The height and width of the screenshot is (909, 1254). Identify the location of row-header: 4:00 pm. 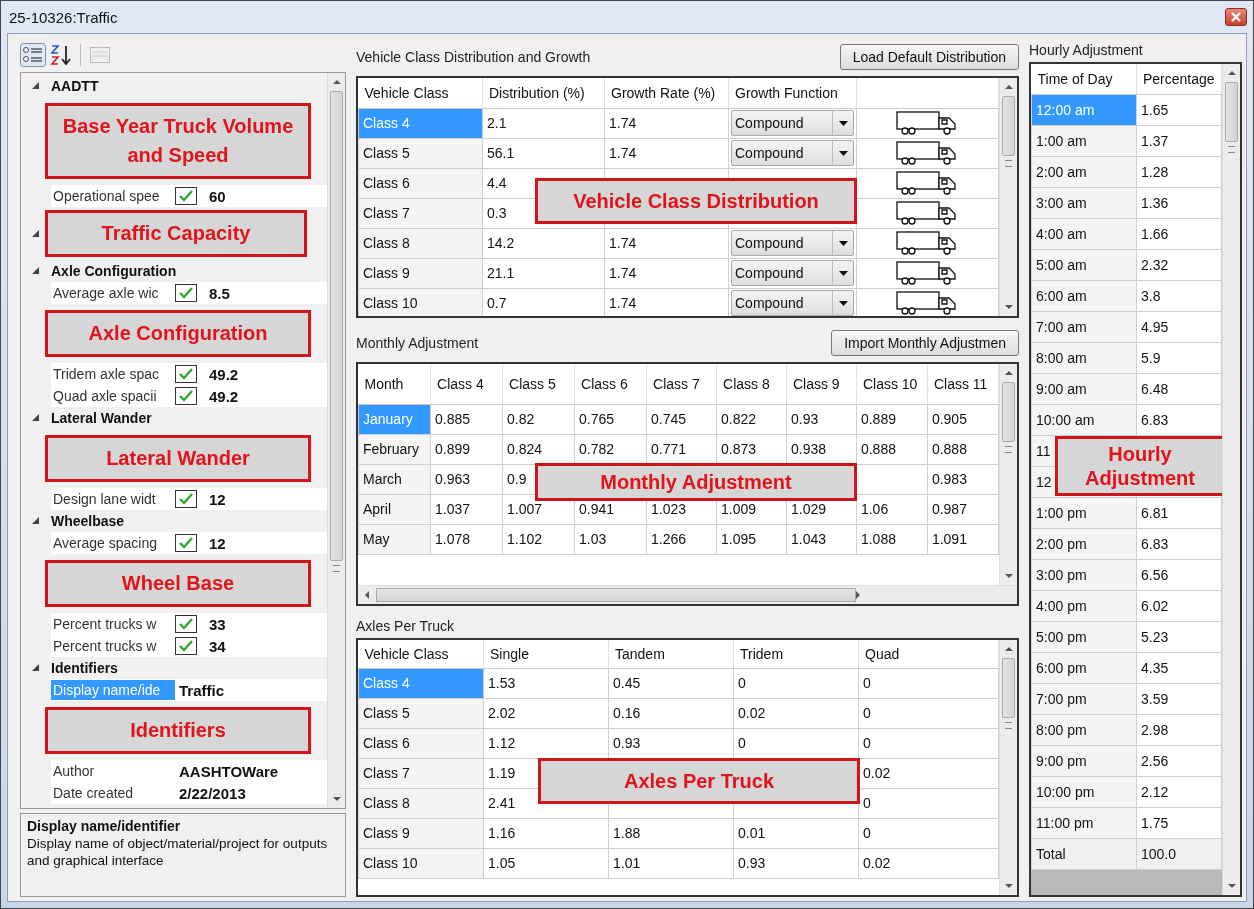
(1084, 605).